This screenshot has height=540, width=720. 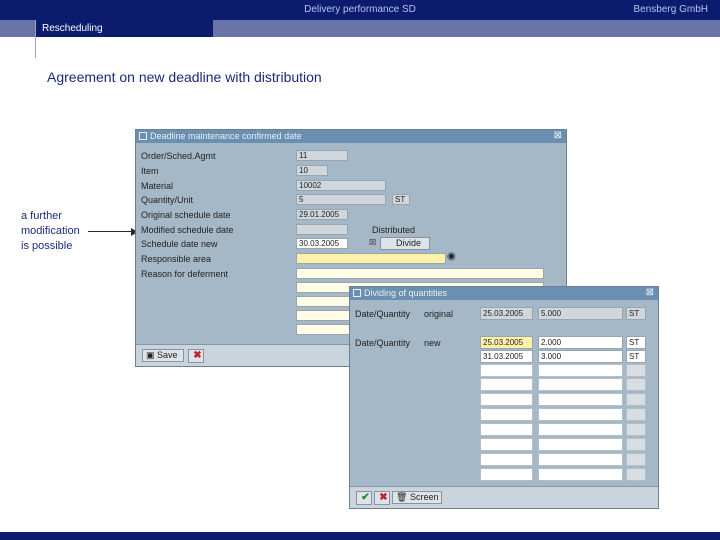 I want to click on original-quantity: 5.000, so click(x=580, y=313).